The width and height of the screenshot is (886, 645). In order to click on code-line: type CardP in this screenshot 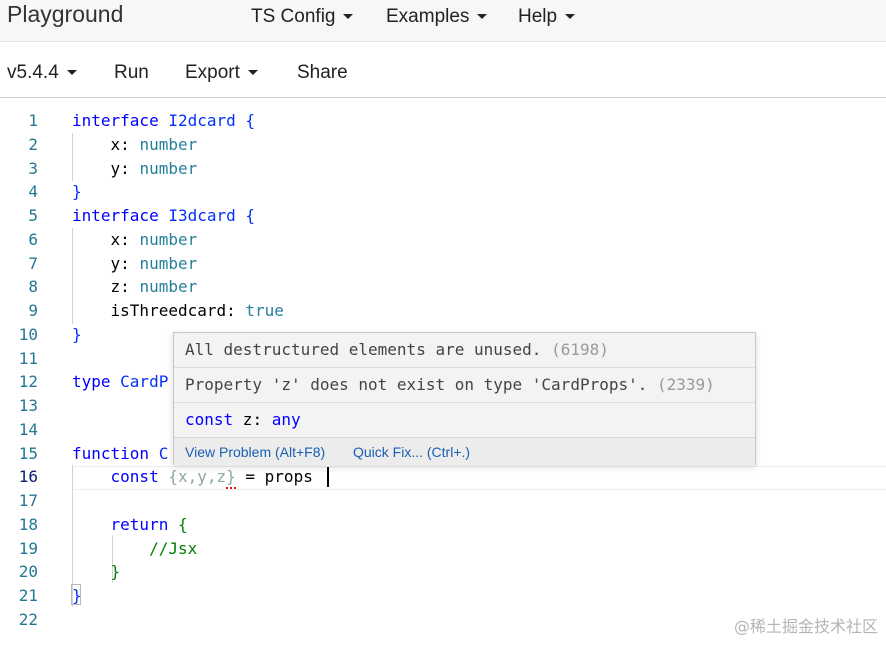, I will do `click(120, 381)`.